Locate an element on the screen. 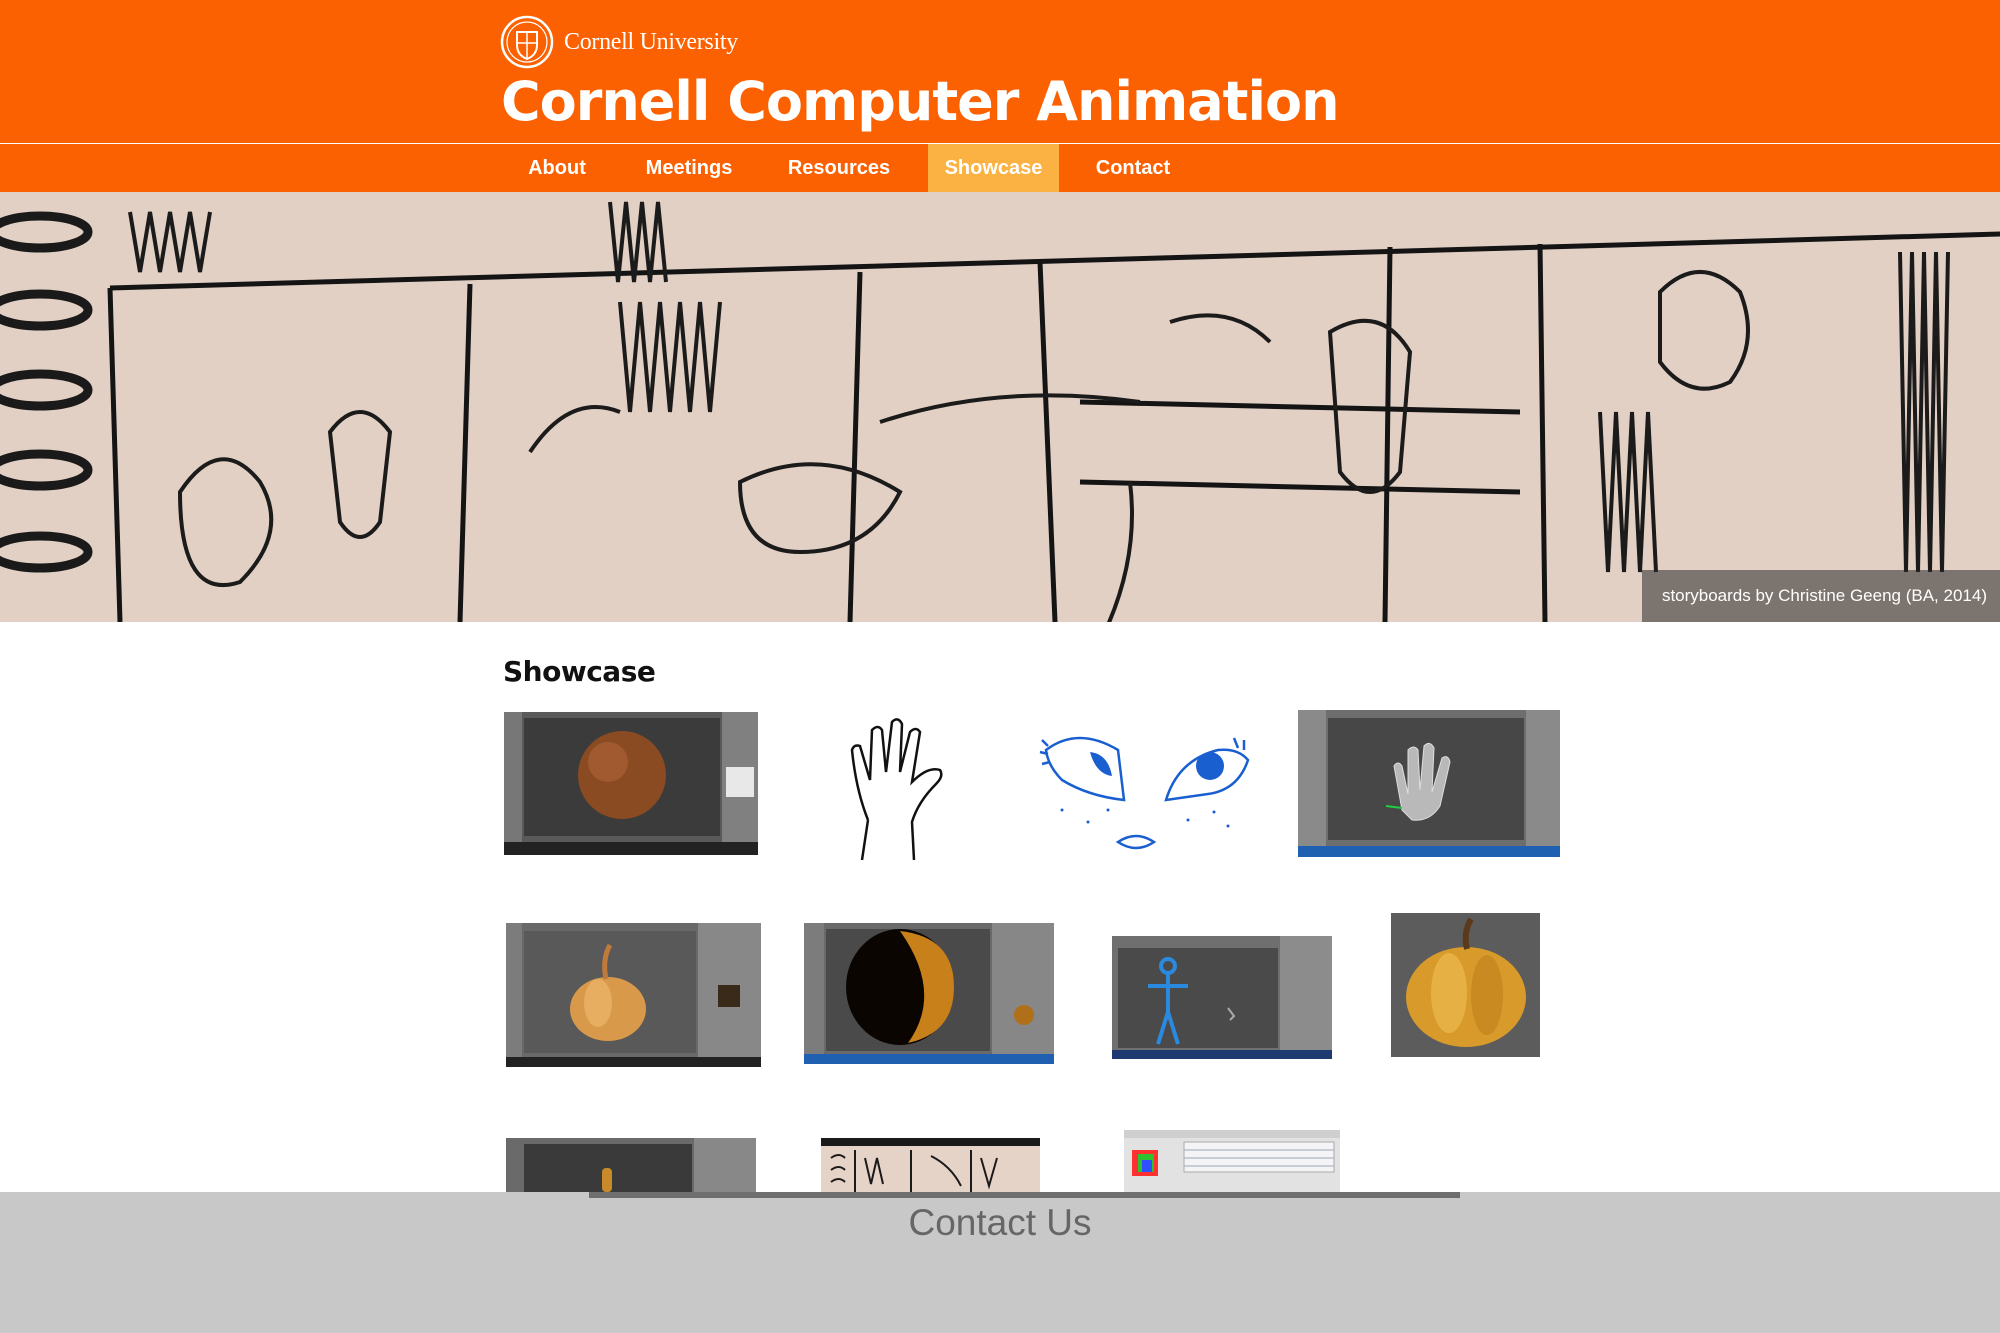  hand-sketch is located at coordinates (899, 786).